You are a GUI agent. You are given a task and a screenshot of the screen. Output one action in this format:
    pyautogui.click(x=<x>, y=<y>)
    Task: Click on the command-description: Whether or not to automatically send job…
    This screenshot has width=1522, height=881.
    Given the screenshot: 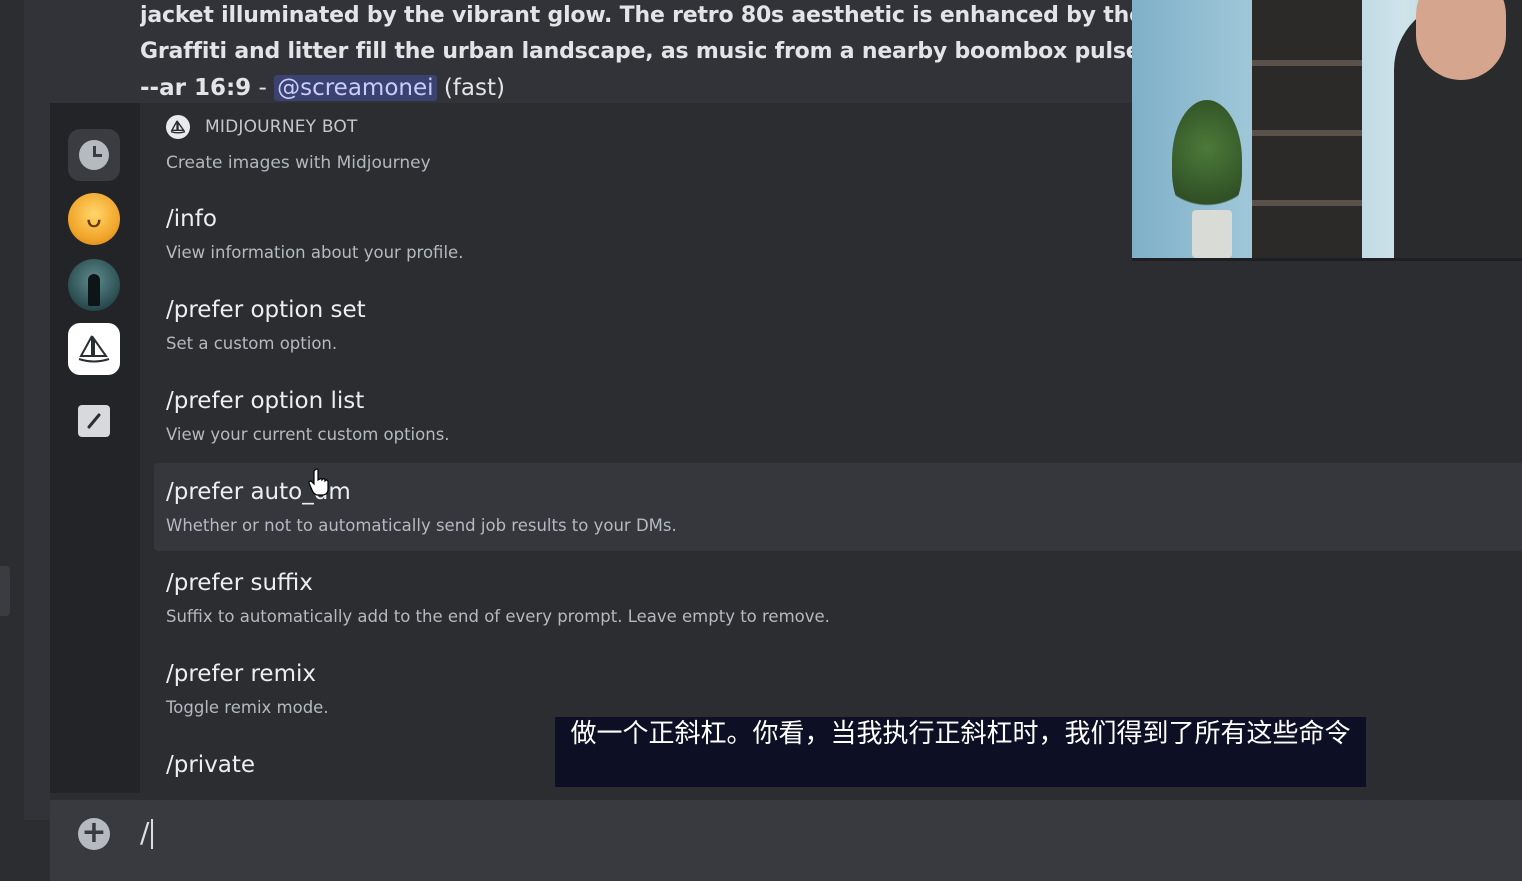 What is the action you would take?
    pyautogui.click(x=421, y=525)
    